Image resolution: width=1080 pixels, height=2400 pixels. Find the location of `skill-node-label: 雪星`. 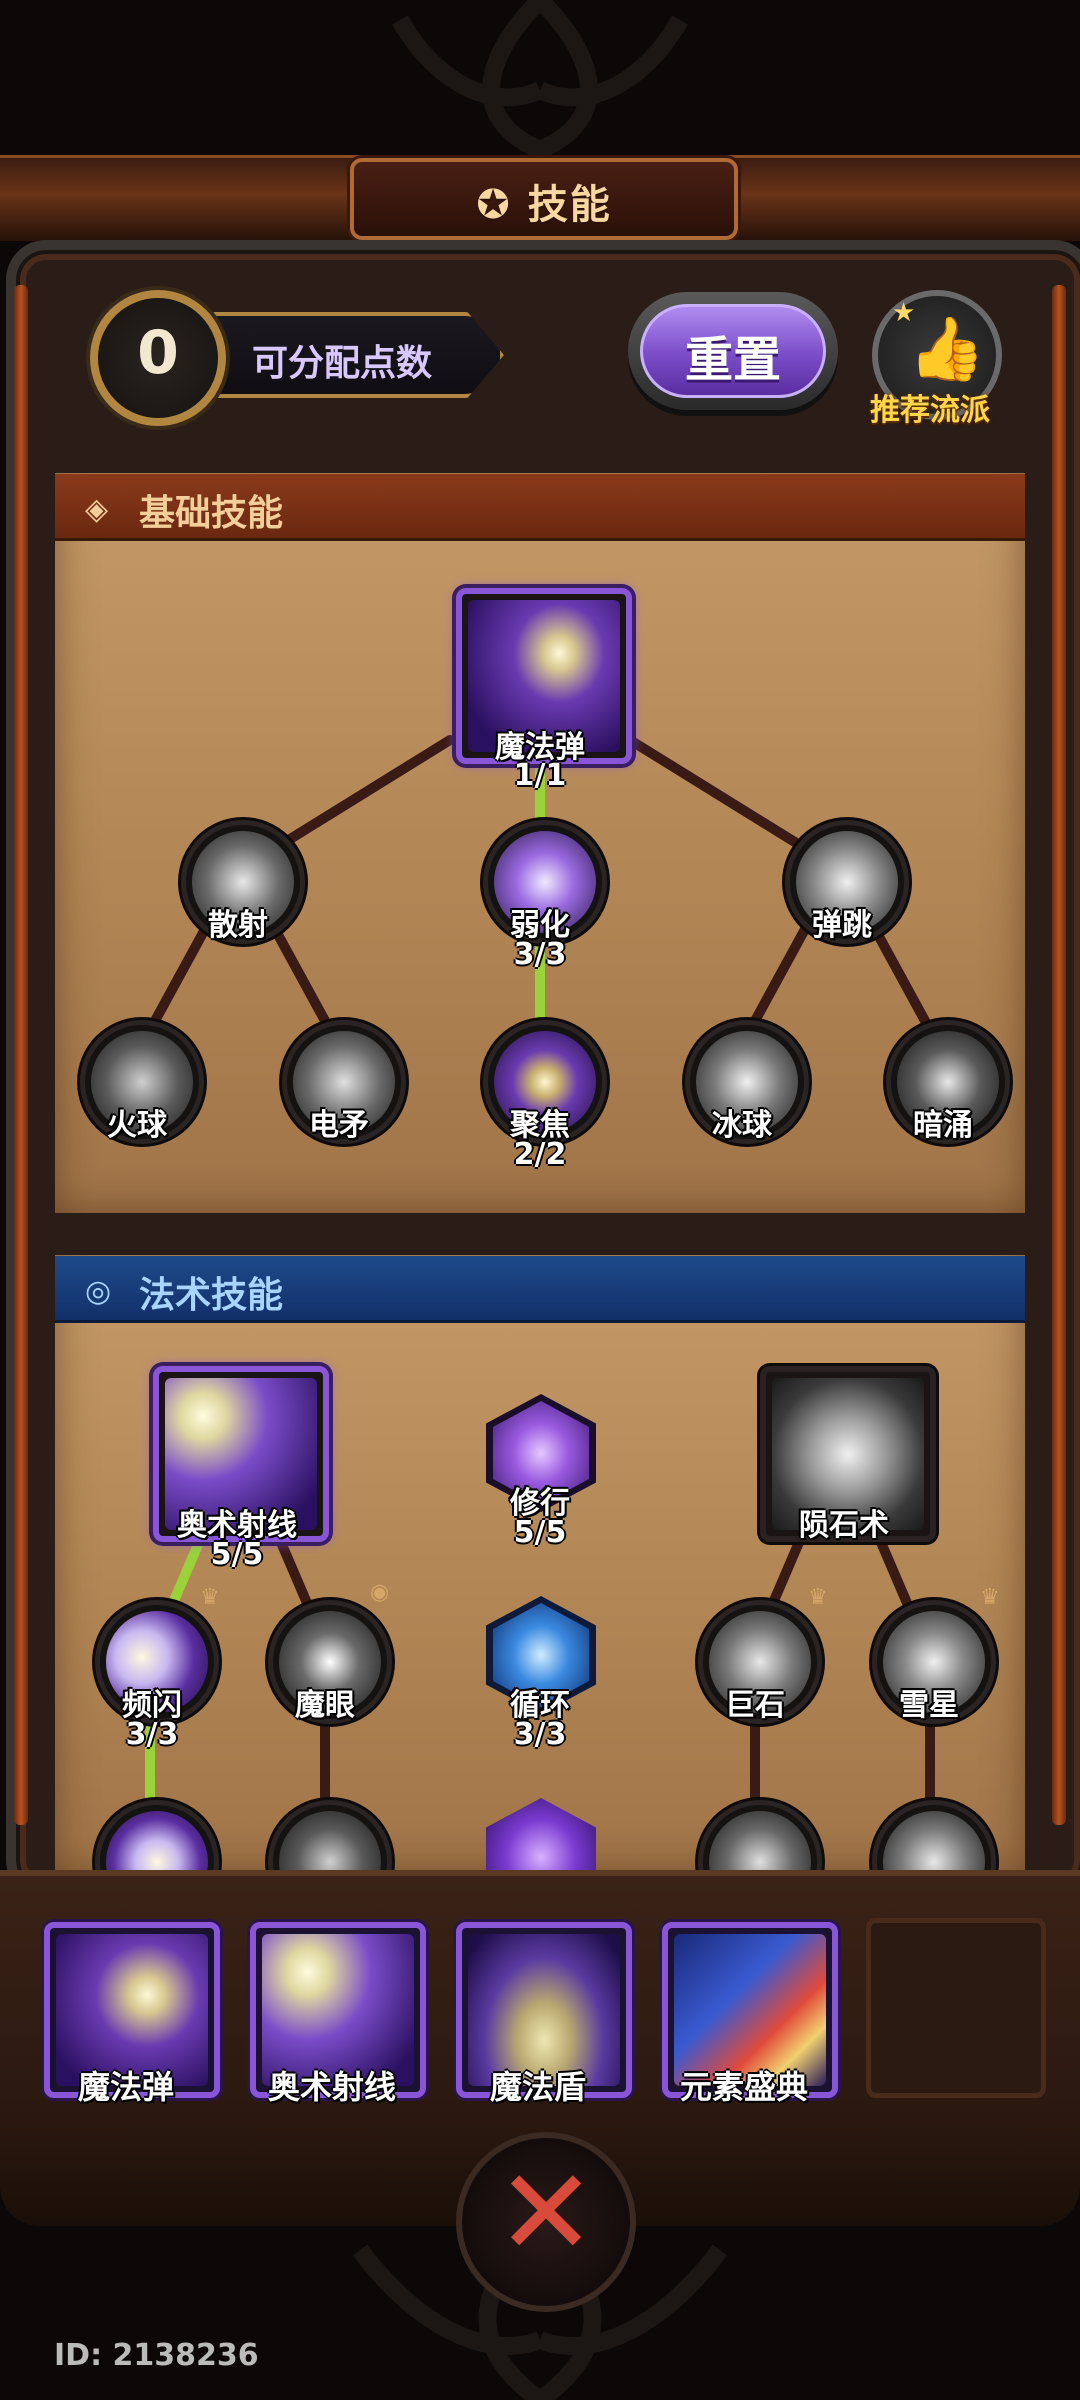

skill-node-label: 雪星 is located at coordinates (929, 1705).